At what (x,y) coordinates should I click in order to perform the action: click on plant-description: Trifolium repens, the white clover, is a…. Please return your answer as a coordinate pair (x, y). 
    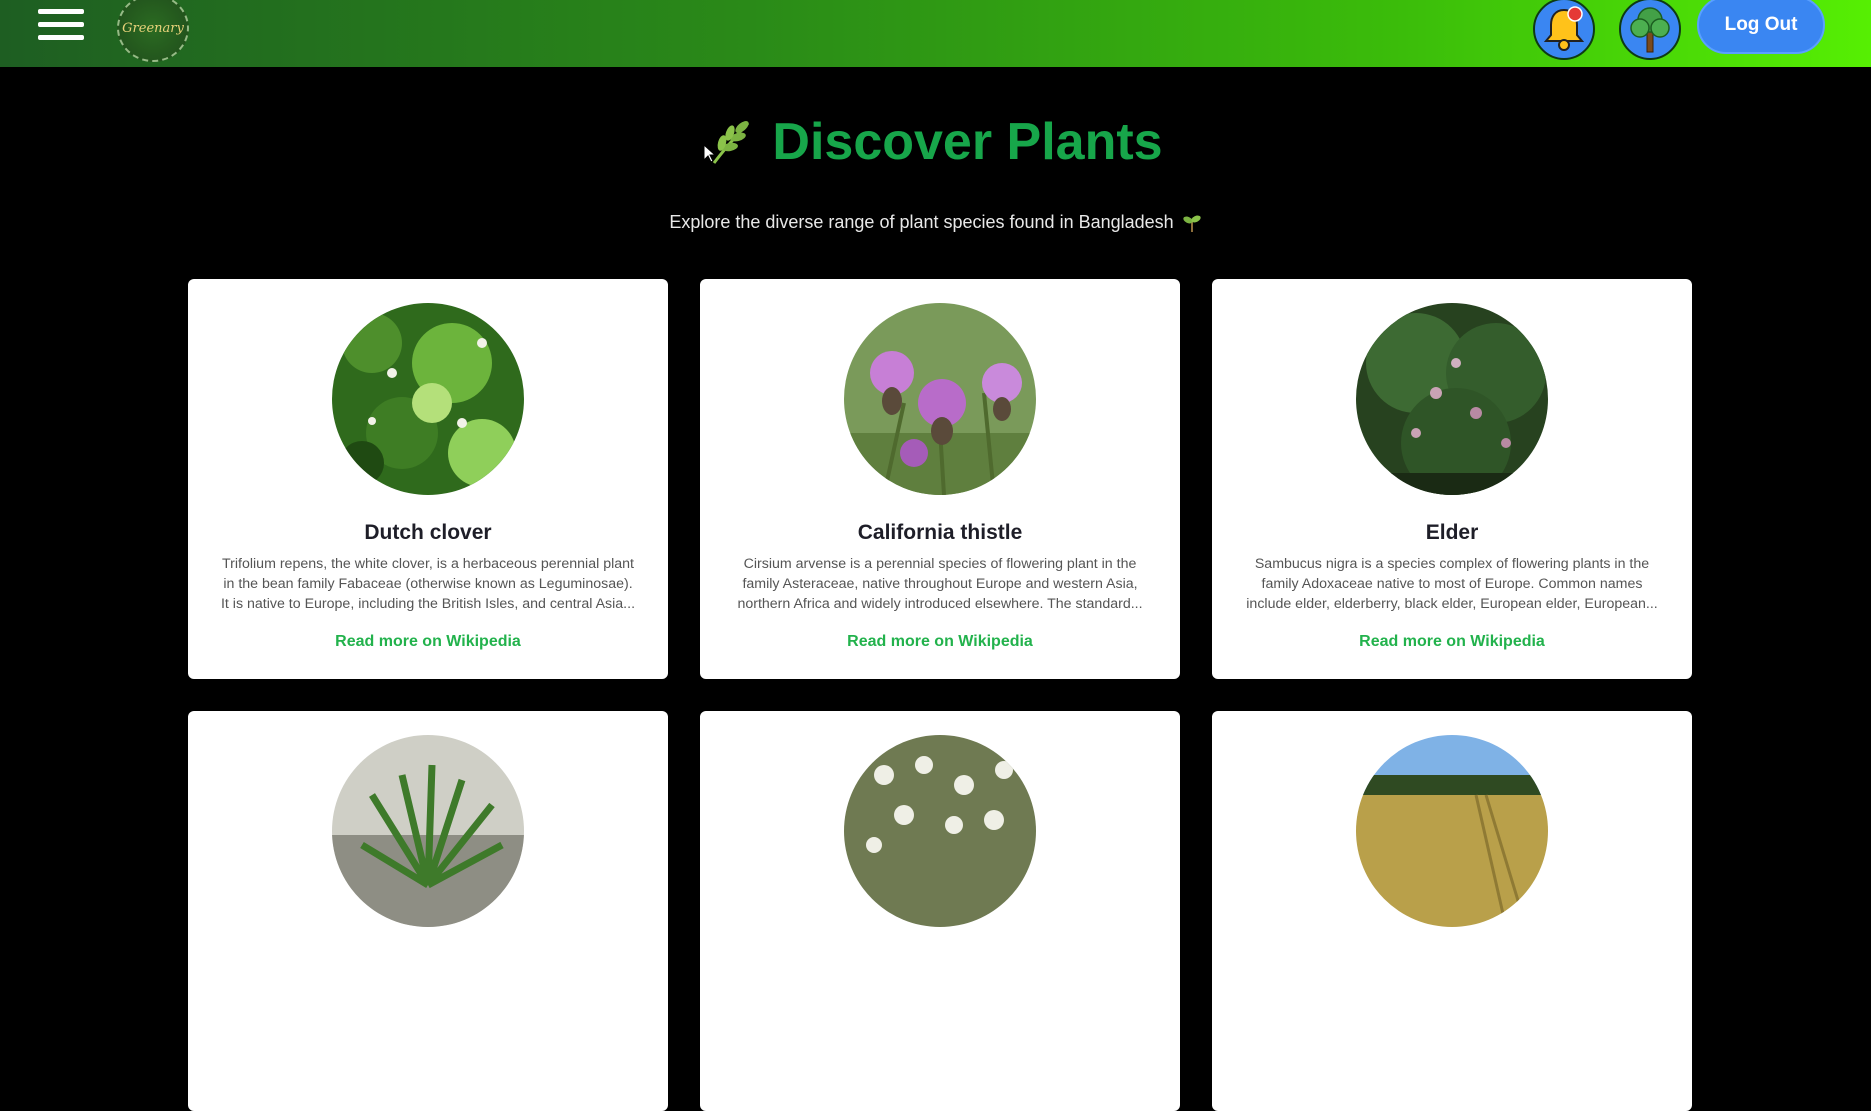
    Looking at the image, I should click on (428, 584).